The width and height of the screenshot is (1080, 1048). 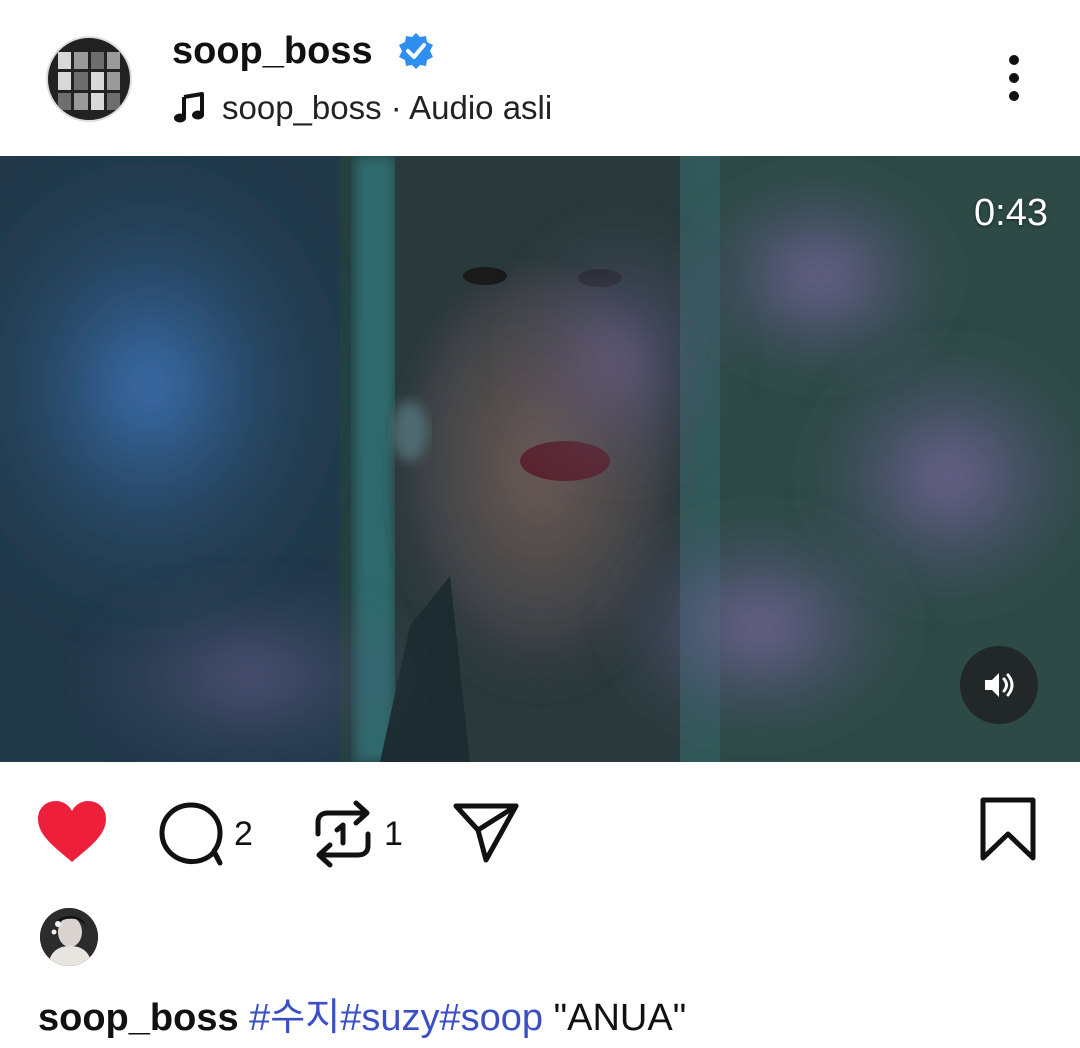 I want to click on audio-link: soop_boss · Audio asli, so click(x=362, y=108).